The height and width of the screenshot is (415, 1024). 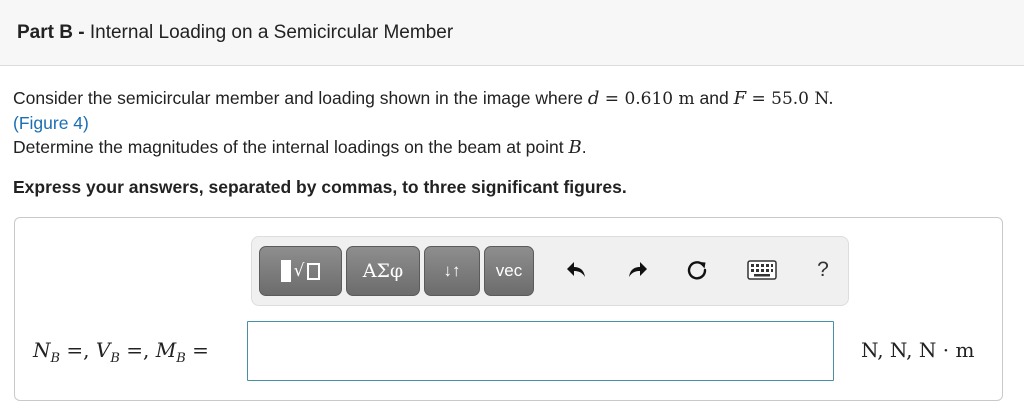 I want to click on eq-sep-3: =, so click(x=197, y=350).